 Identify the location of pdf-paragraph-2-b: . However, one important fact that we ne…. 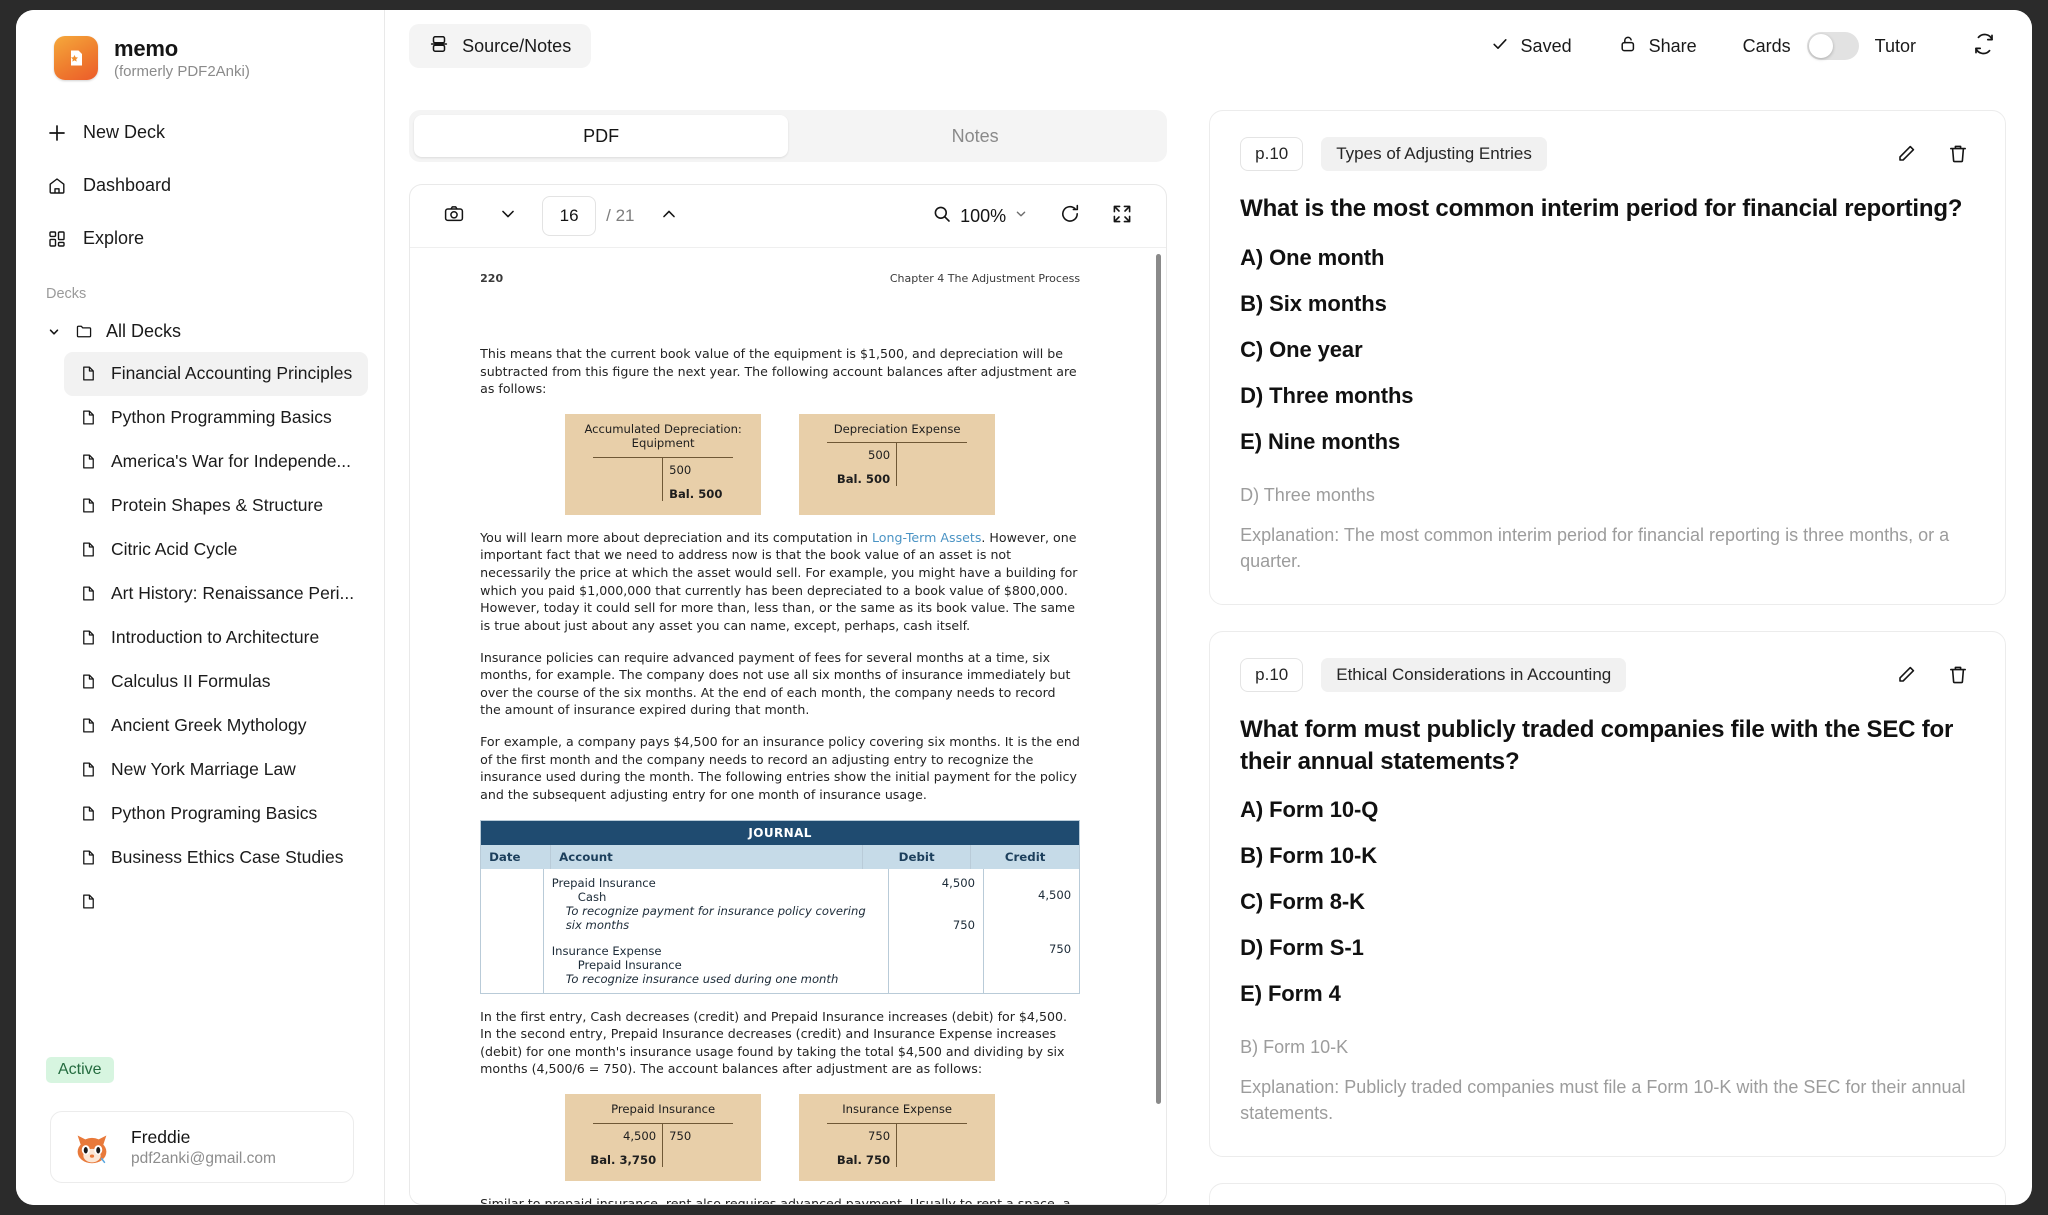
(779, 581).